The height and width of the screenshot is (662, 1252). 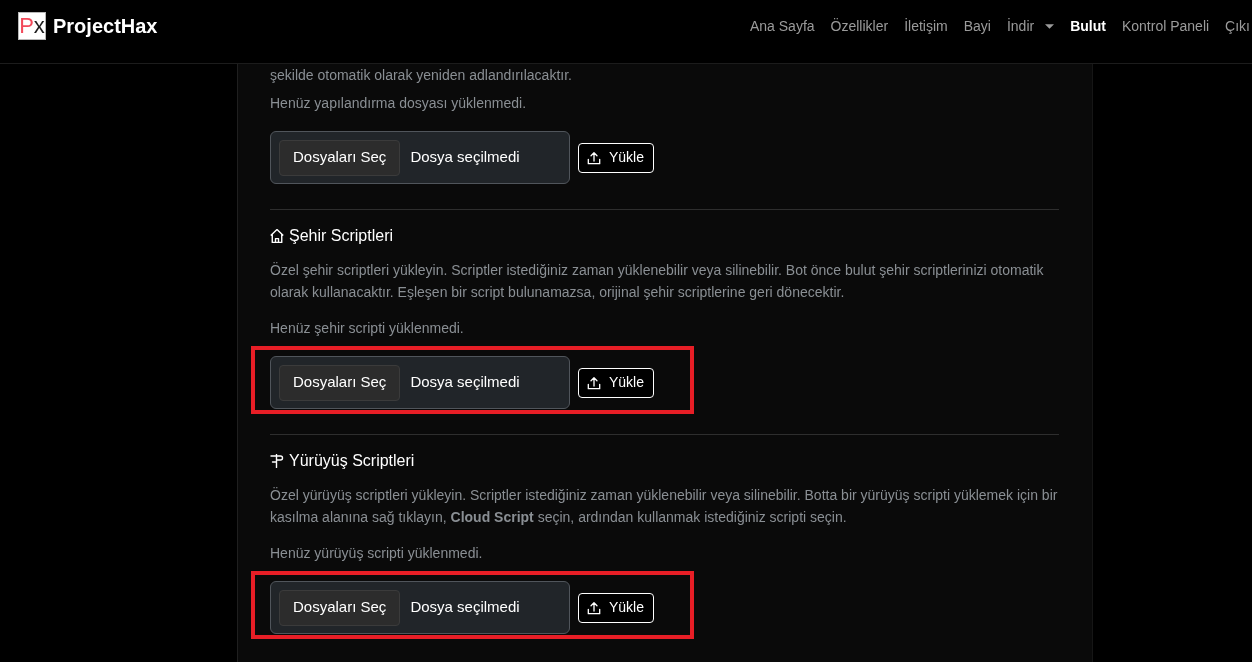 What do you see at coordinates (105, 26) in the screenshot?
I see `brand-name: ProjectHax` at bounding box center [105, 26].